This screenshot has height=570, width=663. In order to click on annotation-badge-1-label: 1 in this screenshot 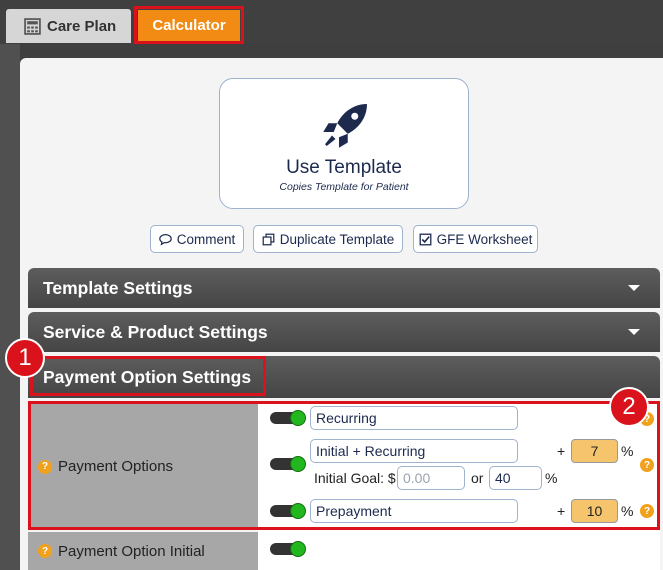, I will do `click(25, 357)`.